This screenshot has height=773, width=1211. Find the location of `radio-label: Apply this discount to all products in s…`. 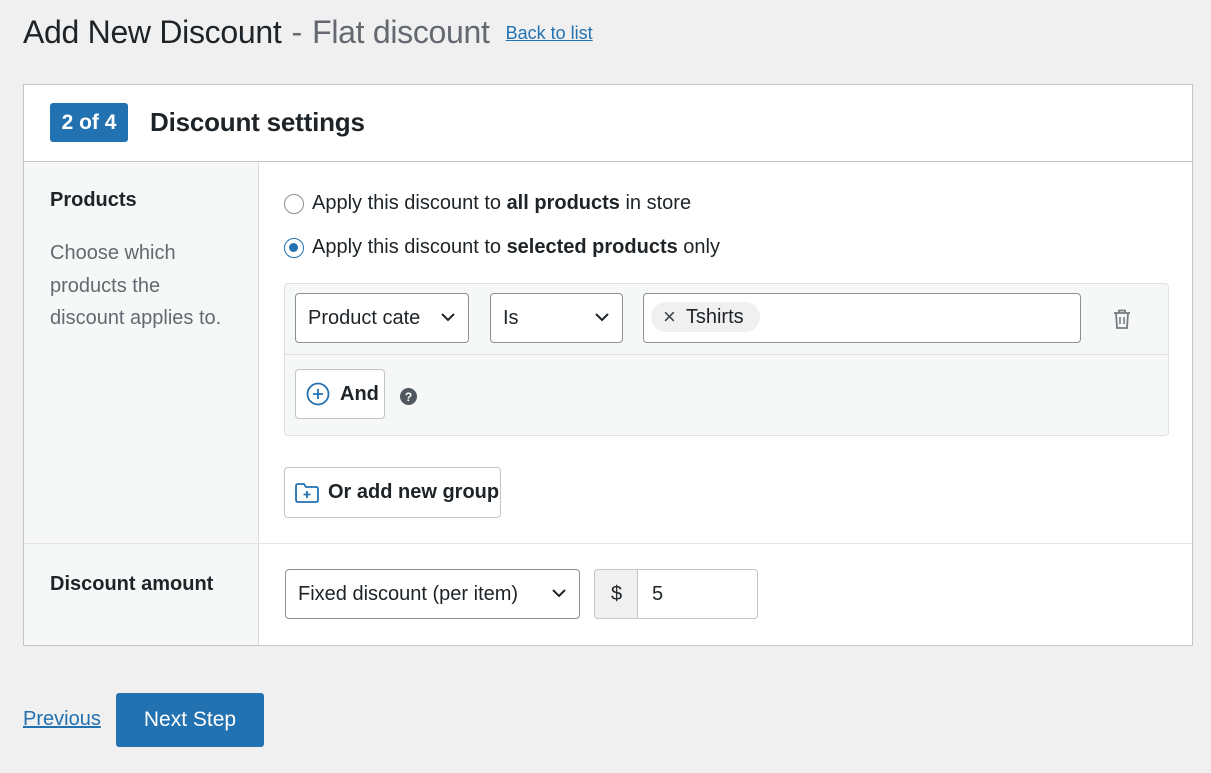

radio-label: Apply this discount to all products in s… is located at coordinates (502, 203).